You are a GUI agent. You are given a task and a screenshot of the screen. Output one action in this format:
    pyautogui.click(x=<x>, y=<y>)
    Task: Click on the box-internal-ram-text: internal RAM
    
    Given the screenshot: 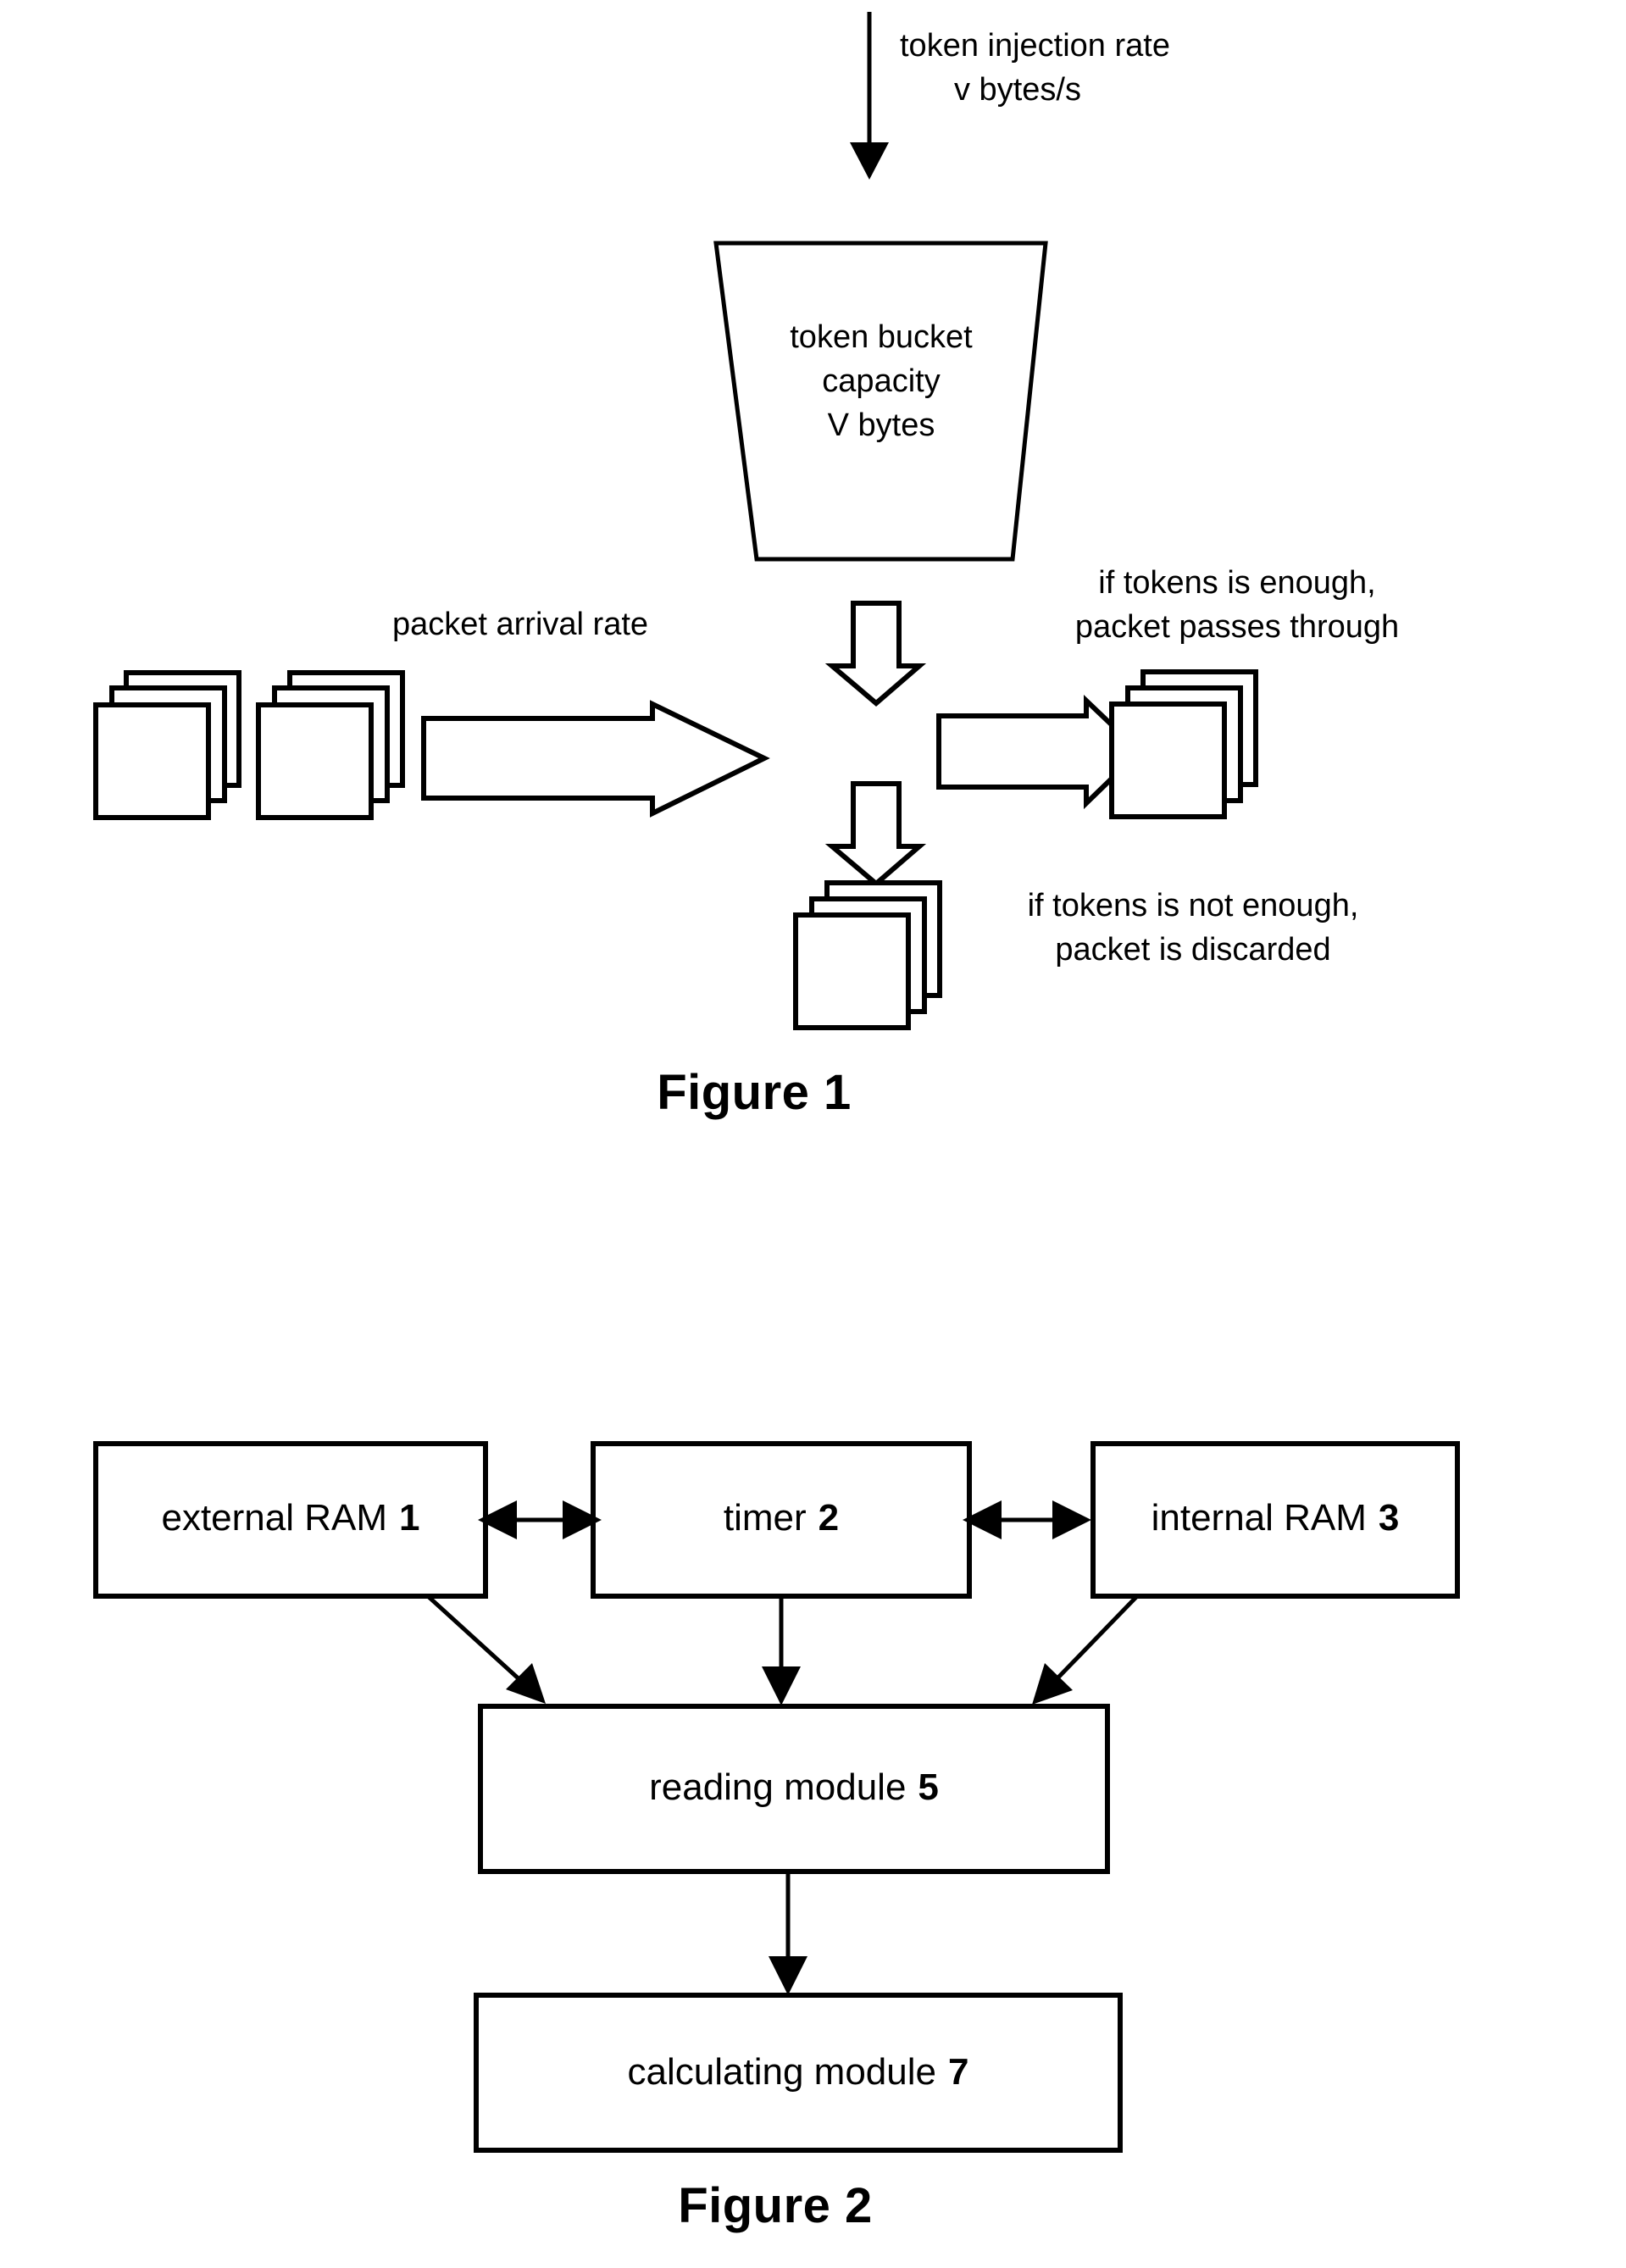 What is the action you would take?
    pyautogui.click(x=1259, y=1518)
    